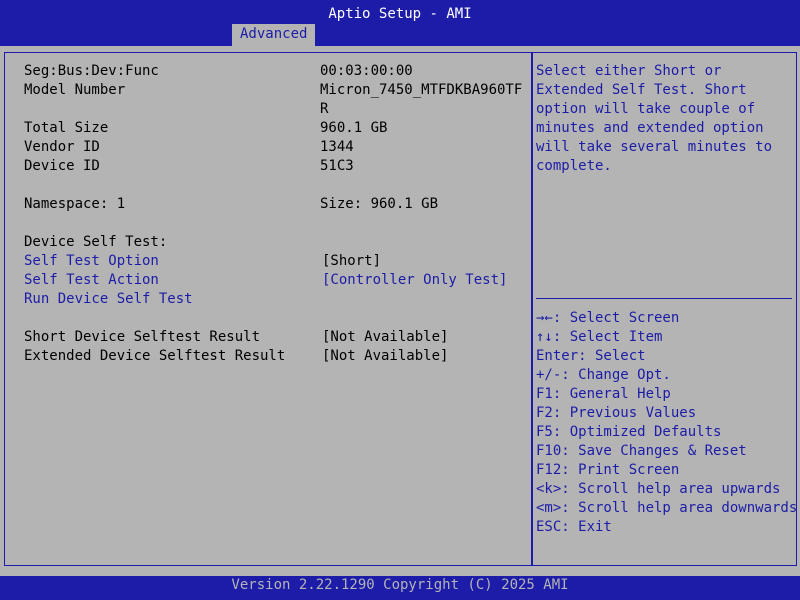 The height and width of the screenshot is (600, 800). What do you see at coordinates (532, 309) in the screenshot?
I see `panel-divider` at bounding box center [532, 309].